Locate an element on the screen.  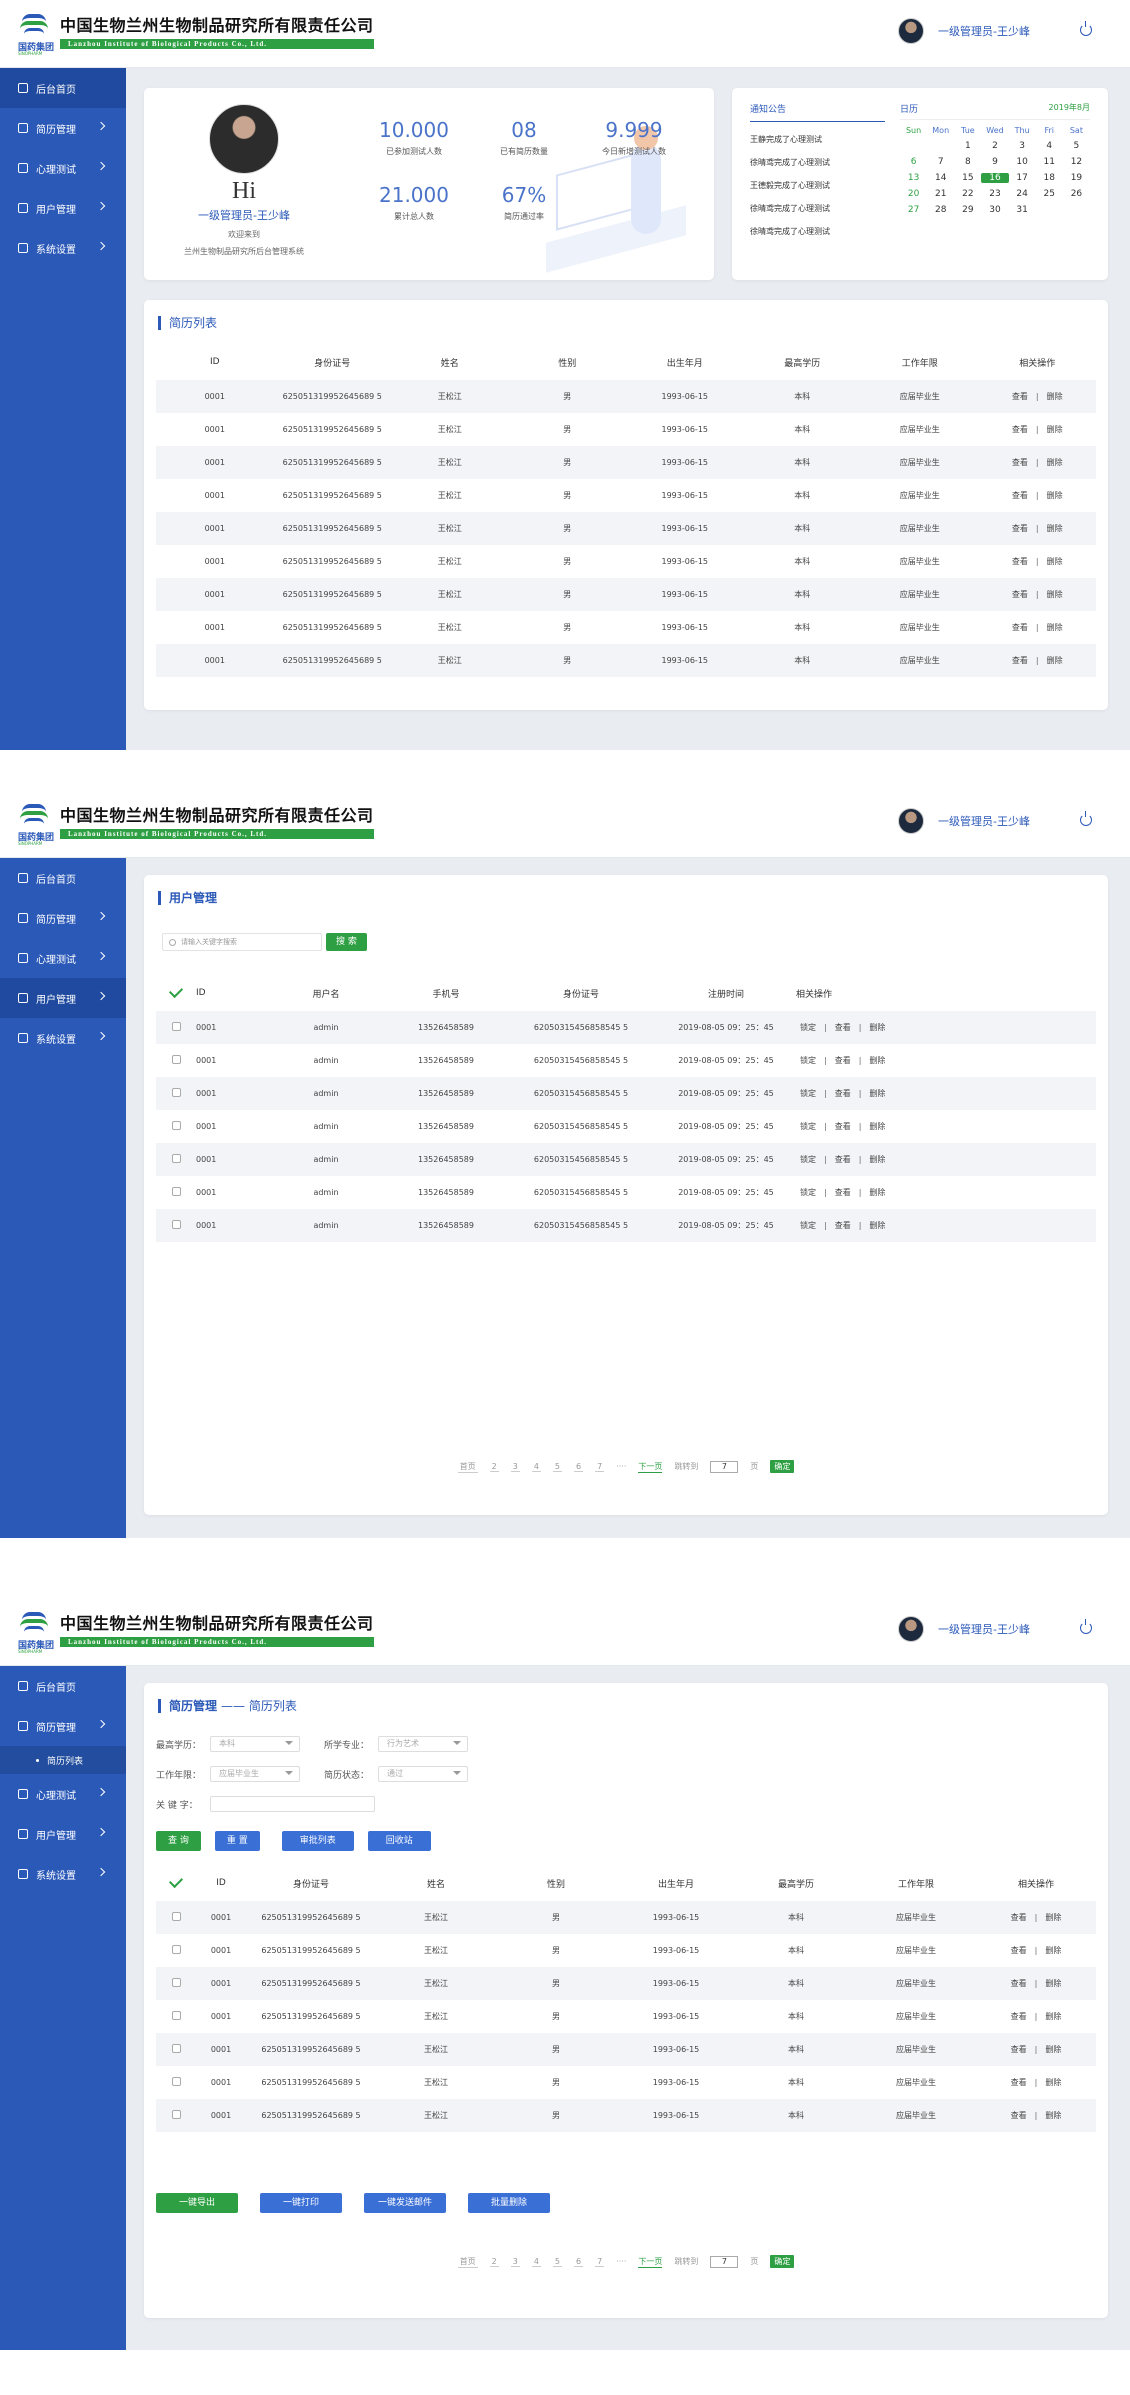
avatar is located at coordinates (911, 31).